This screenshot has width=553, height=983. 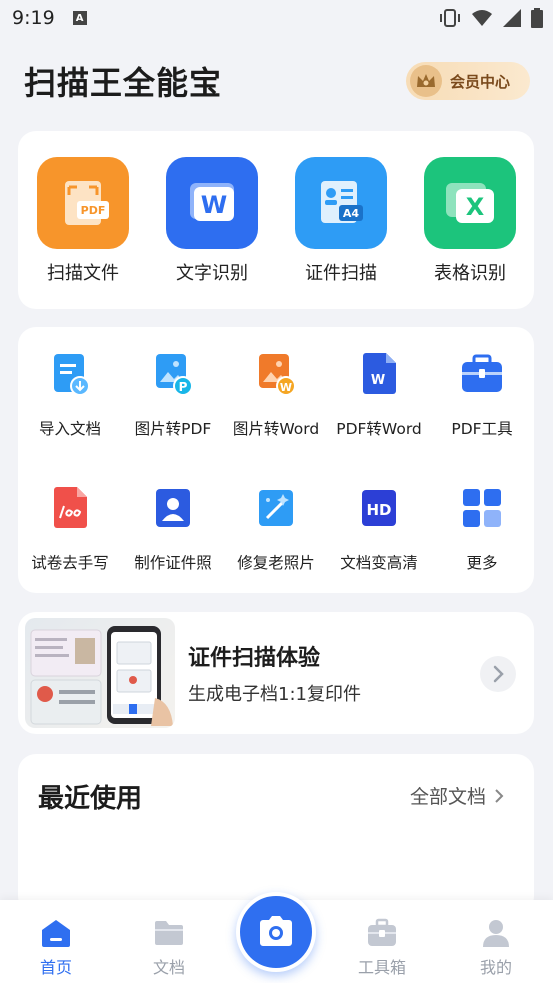 What do you see at coordinates (276, 508) in the screenshot?
I see `restore-photo-icon` at bounding box center [276, 508].